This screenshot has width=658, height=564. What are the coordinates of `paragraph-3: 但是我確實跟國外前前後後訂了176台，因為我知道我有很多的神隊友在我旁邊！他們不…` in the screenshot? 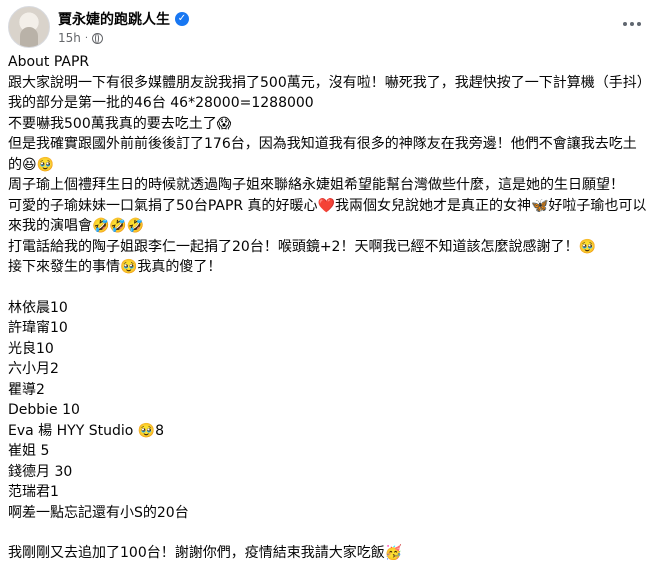 It's located at (322, 154).